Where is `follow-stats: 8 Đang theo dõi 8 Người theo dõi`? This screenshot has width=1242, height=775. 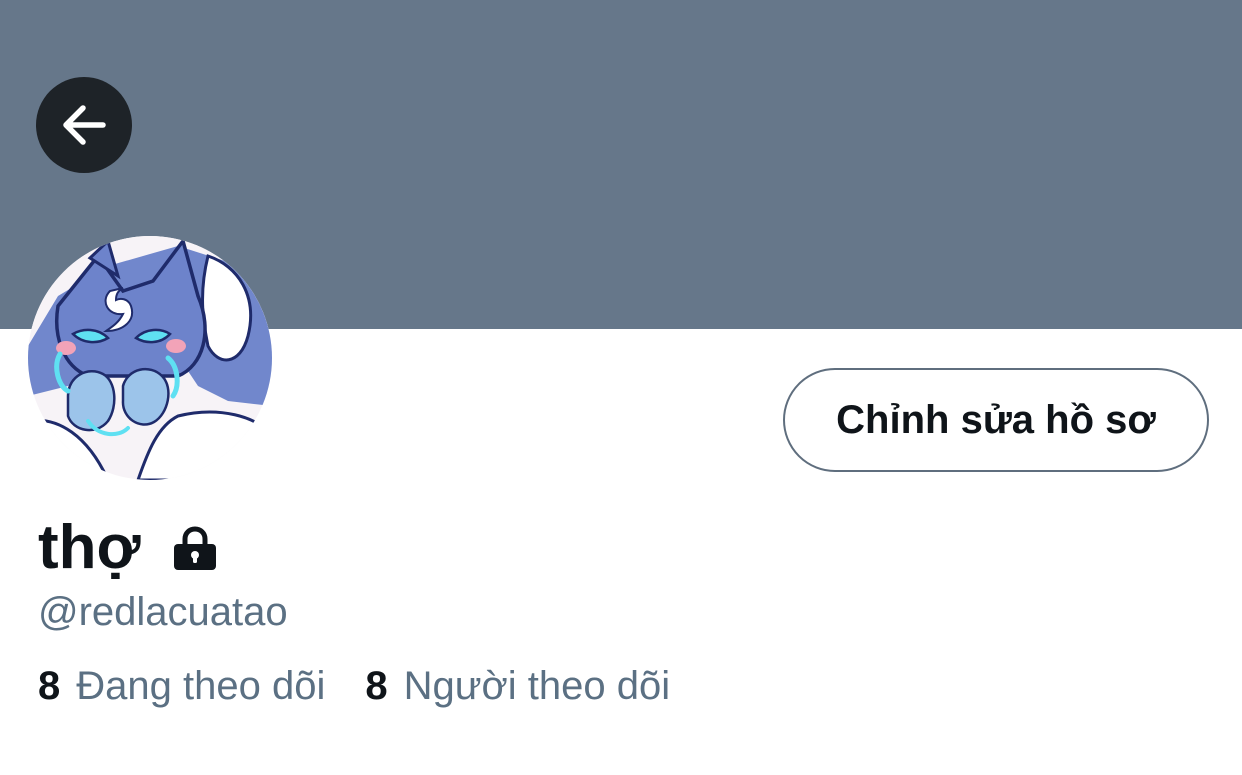 follow-stats: 8 Đang theo dõi 8 Người theo dõi is located at coordinates (354, 686).